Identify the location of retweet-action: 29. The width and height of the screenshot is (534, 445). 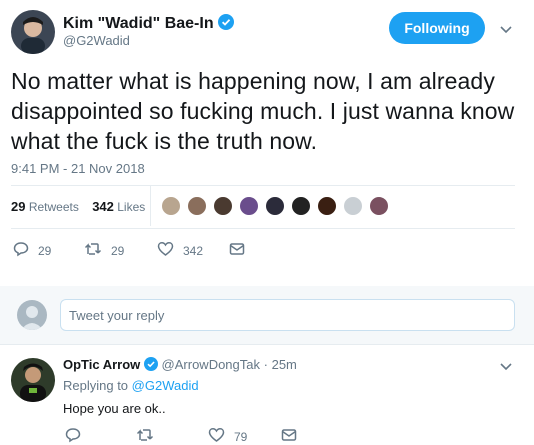
(104, 250).